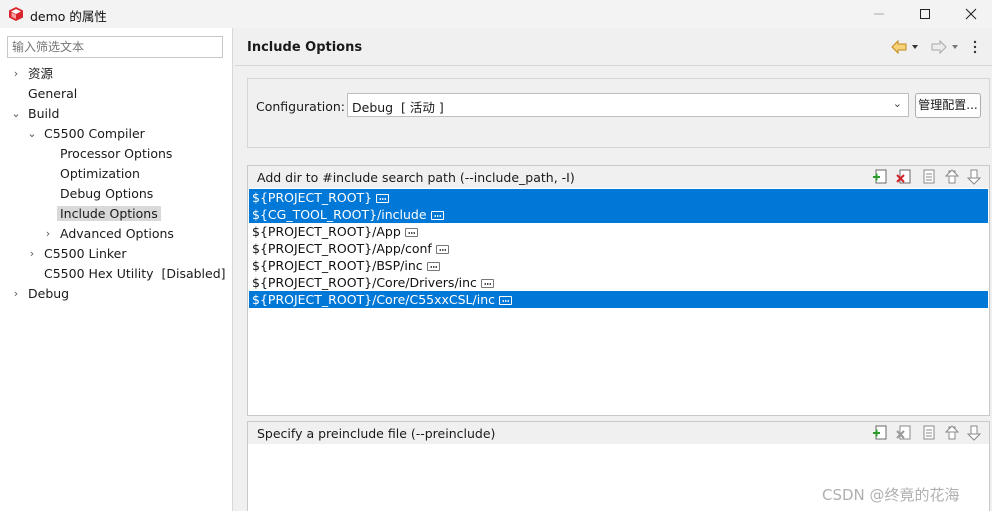  Describe the element at coordinates (618, 282) in the screenshot. I see `list-item: ${PROJECT_ROOT}/Core/Drivers/inc` at that location.